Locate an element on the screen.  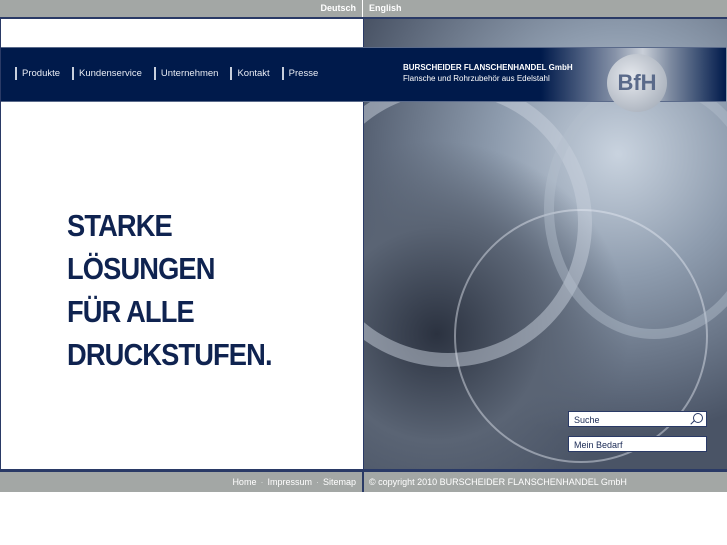
headline-line: LÖSUNGEN is located at coordinates (141, 268).